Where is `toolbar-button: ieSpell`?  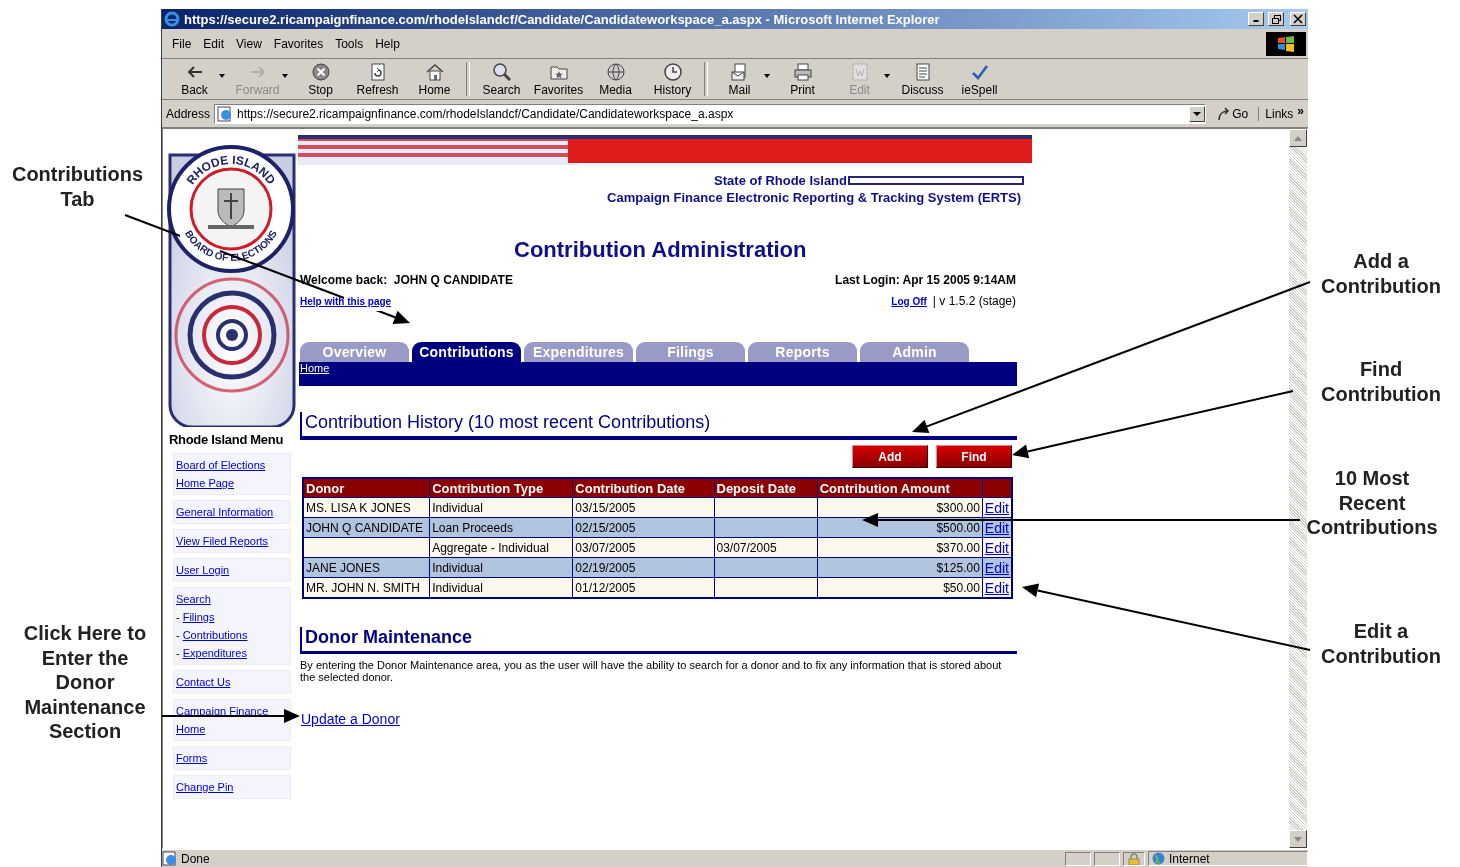
toolbar-button: ieSpell is located at coordinates (979, 79).